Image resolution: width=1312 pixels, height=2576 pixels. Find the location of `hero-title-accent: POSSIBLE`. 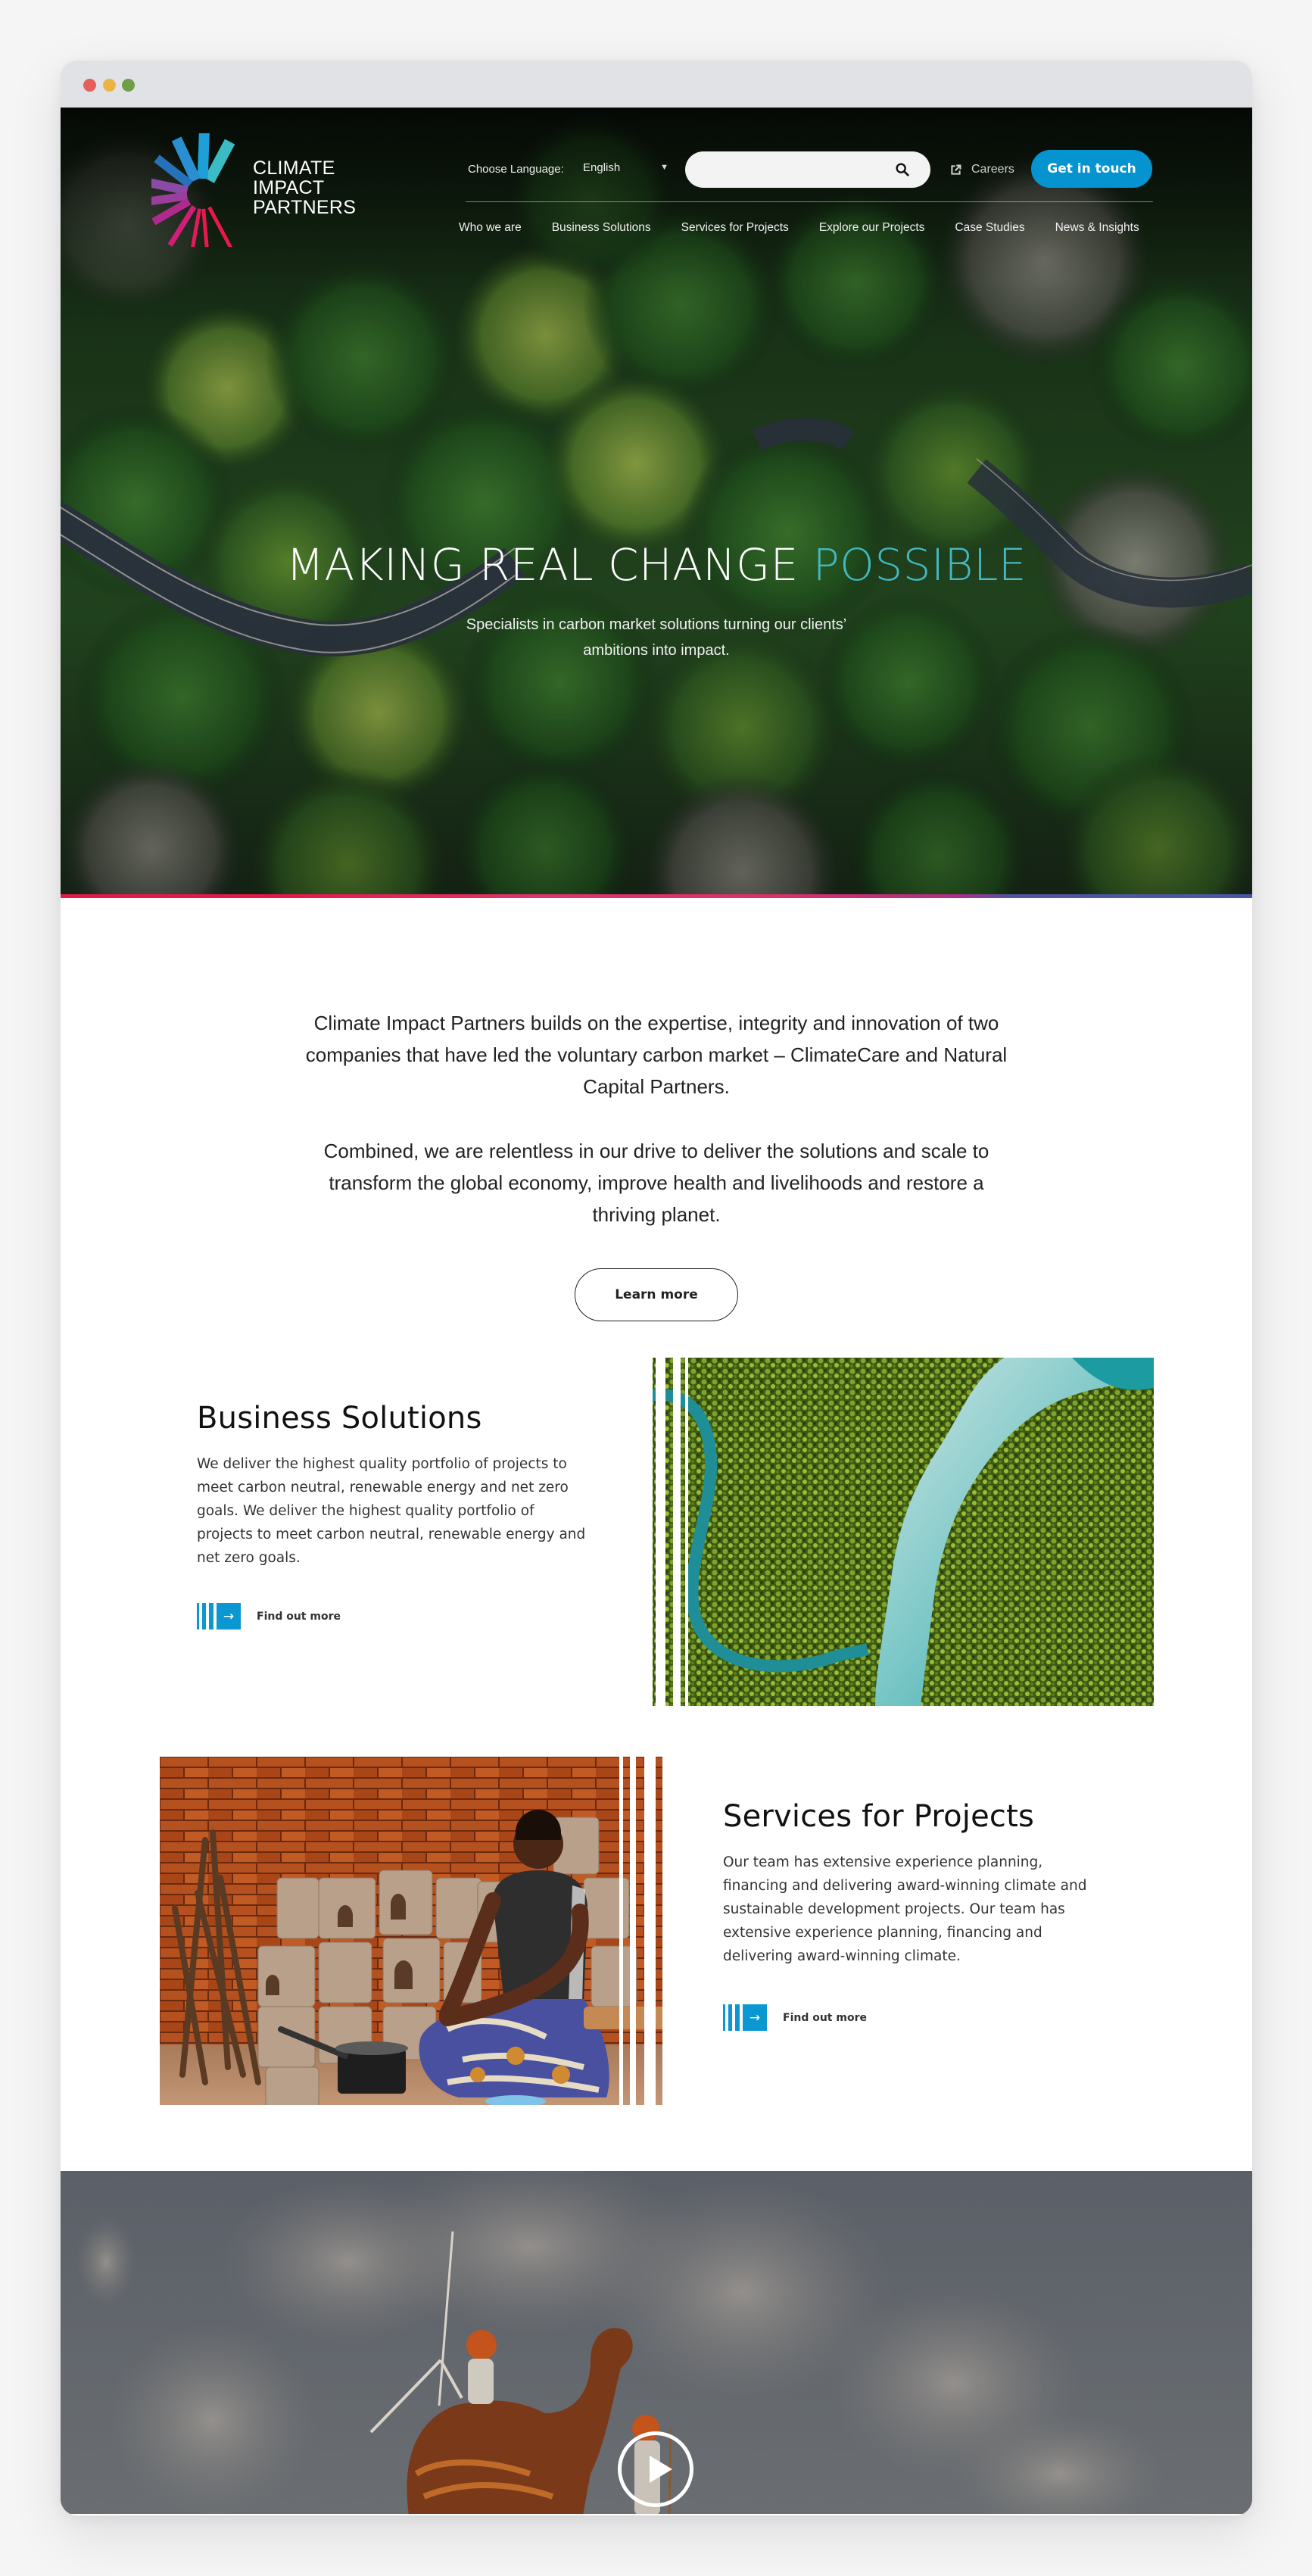

hero-title-accent: POSSIBLE is located at coordinates (919, 565).